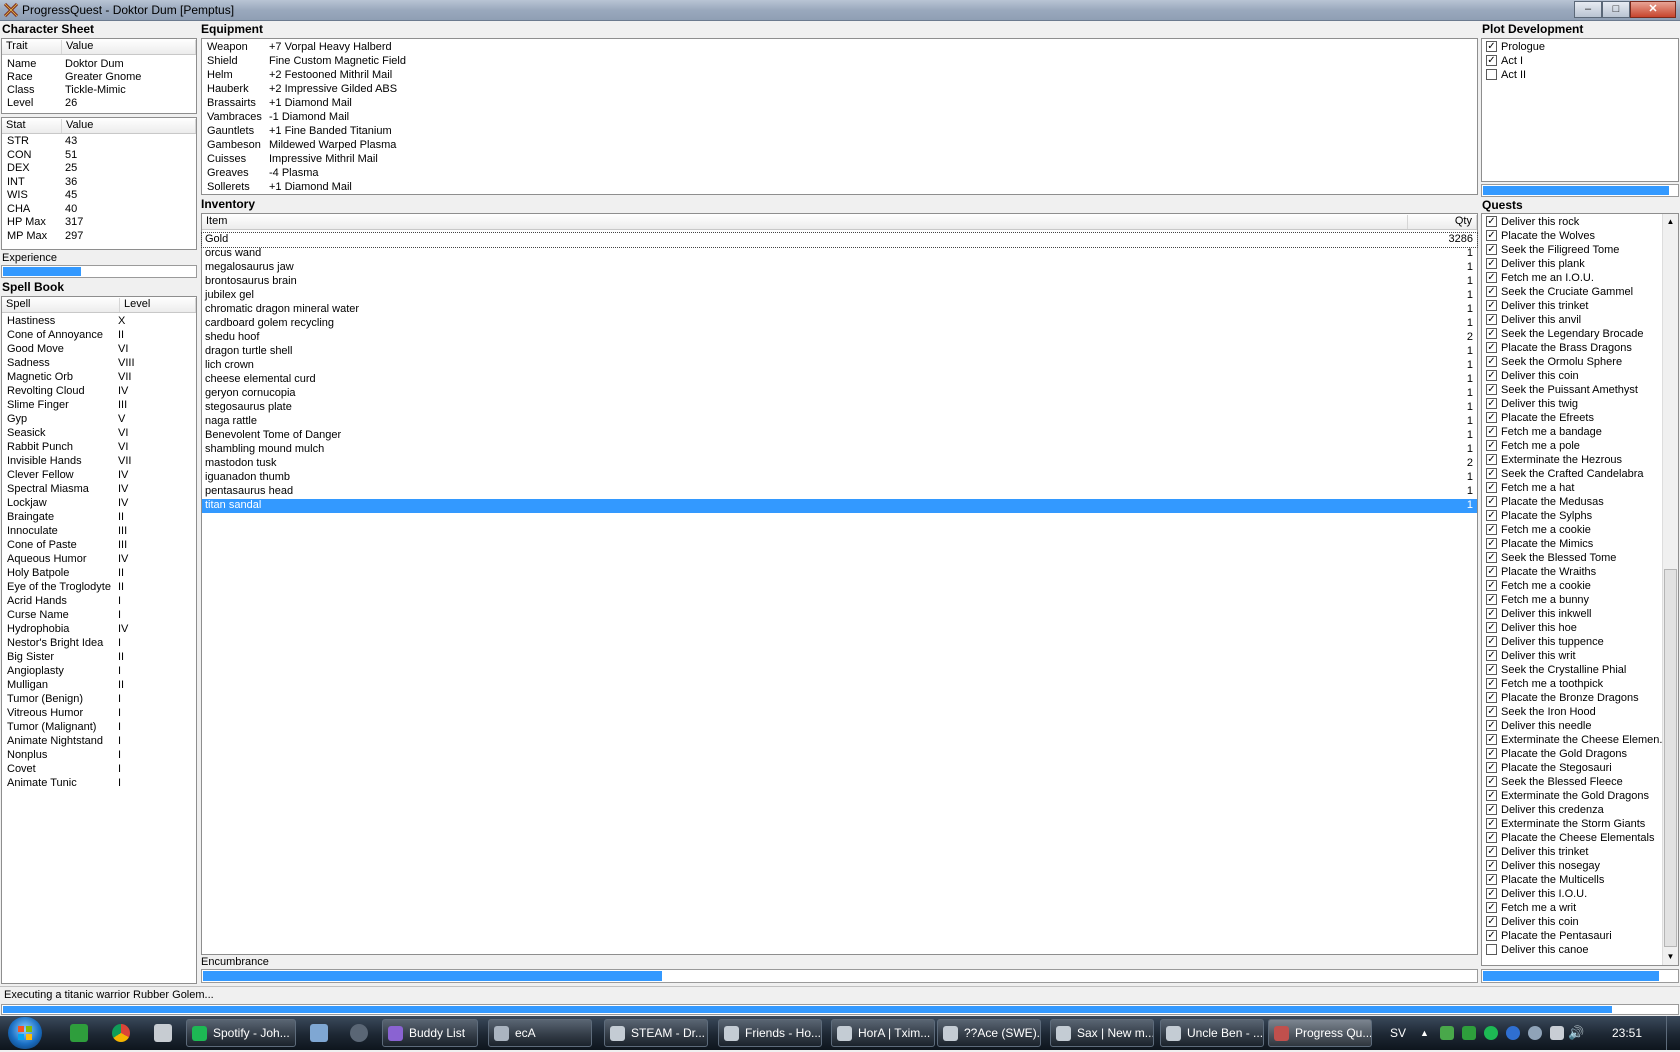 Image resolution: width=1680 pixels, height=1052 pixels. What do you see at coordinates (839, 282) in the screenshot?
I see `inventory-row: brontosaurus brain 1` at bounding box center [839, 282].